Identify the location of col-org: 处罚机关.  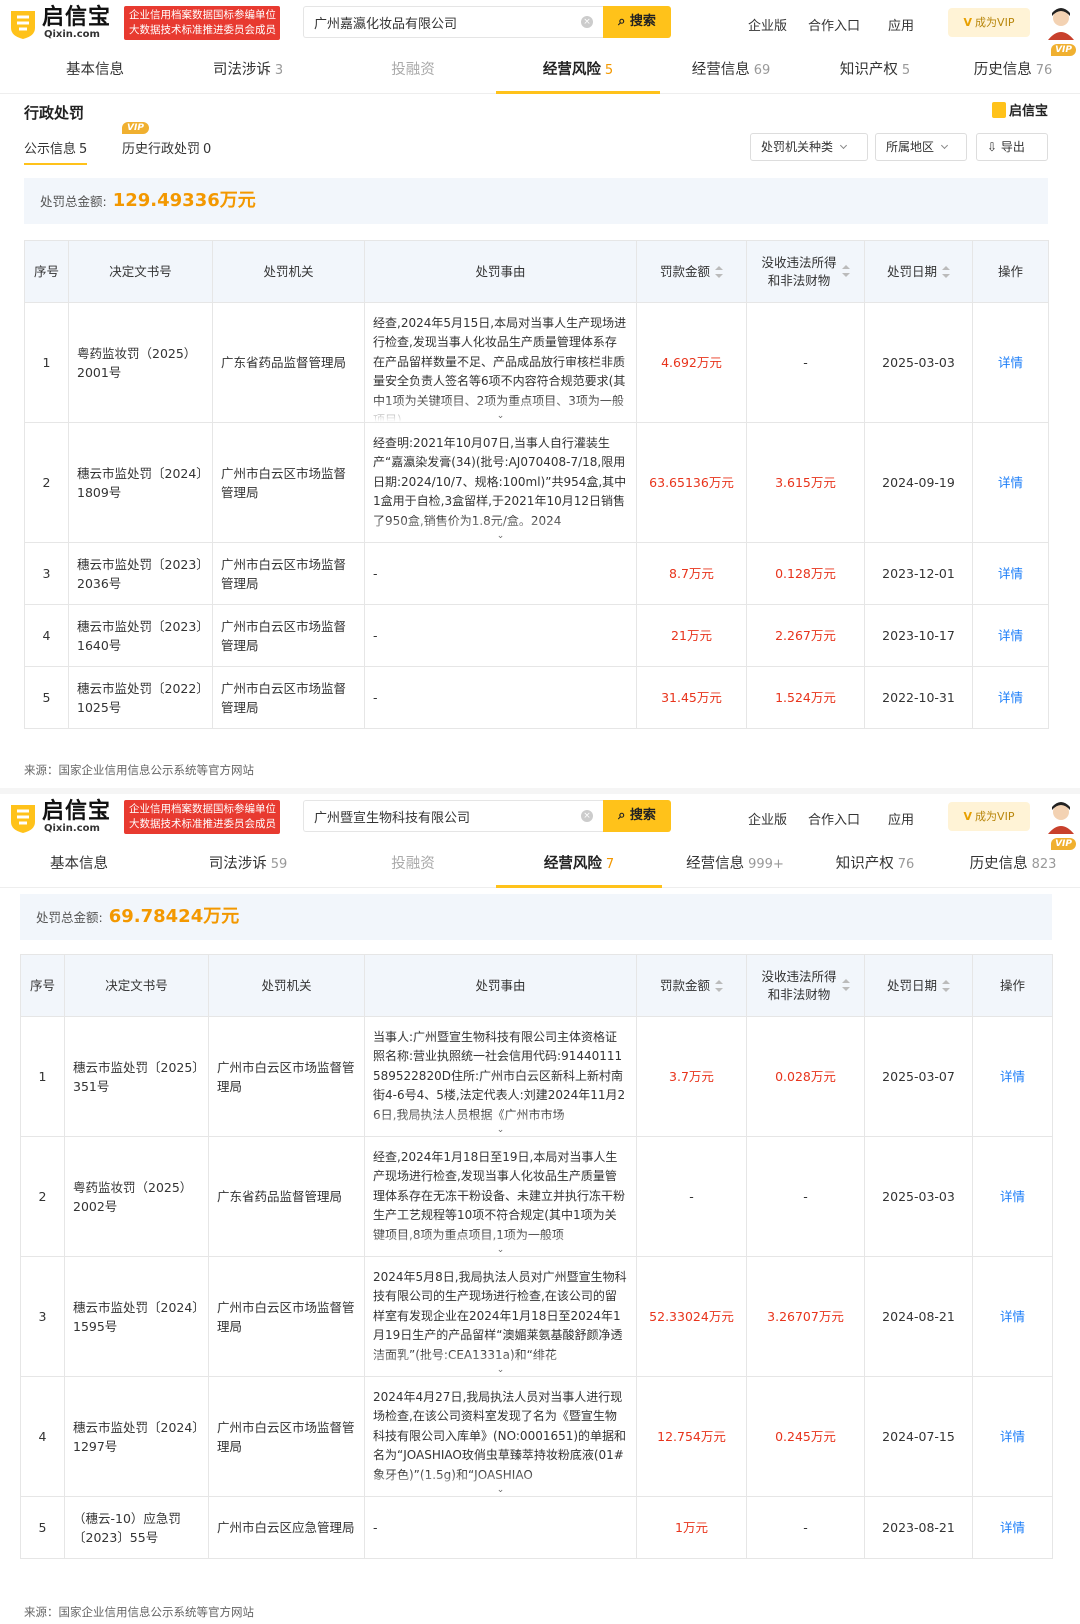
(286, 985).